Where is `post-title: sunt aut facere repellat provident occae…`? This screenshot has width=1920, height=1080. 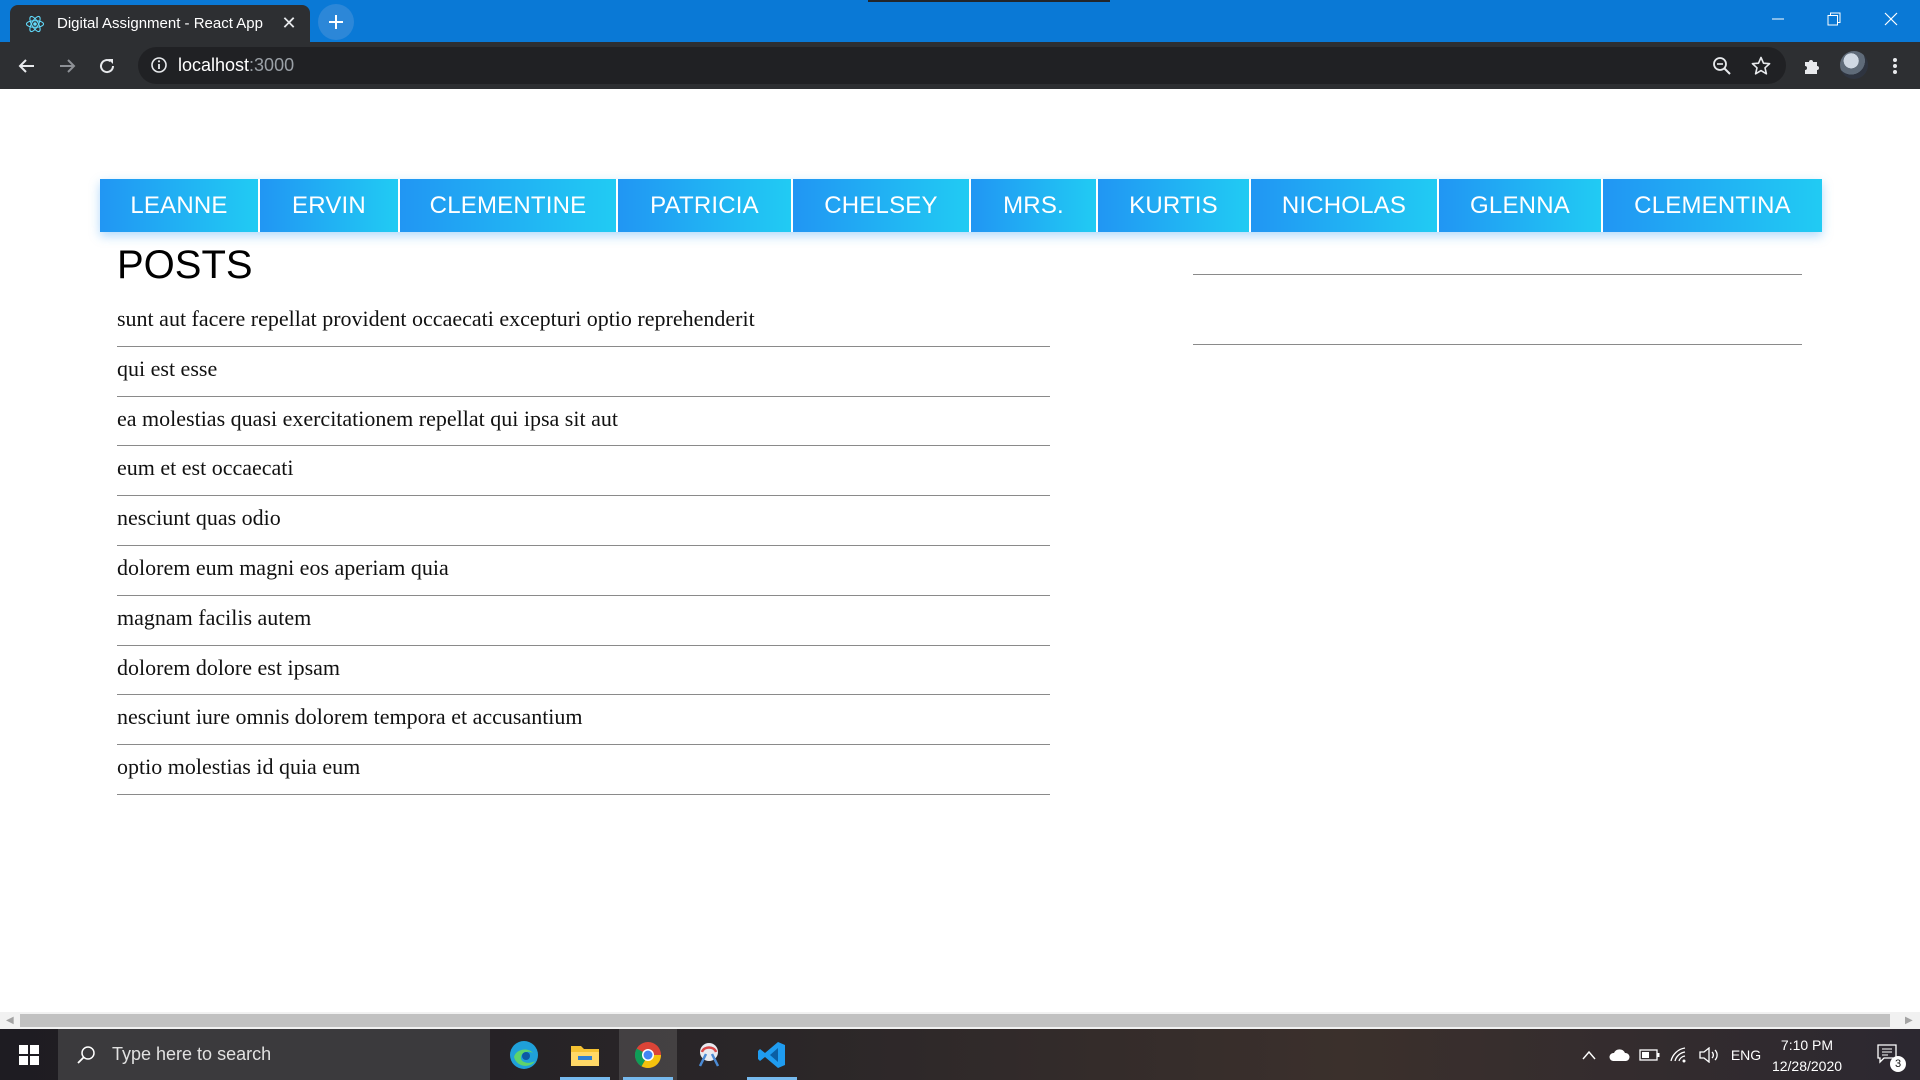
post-title: sunt aut facere repellat provident occae… is located at coordinates (436, 318).